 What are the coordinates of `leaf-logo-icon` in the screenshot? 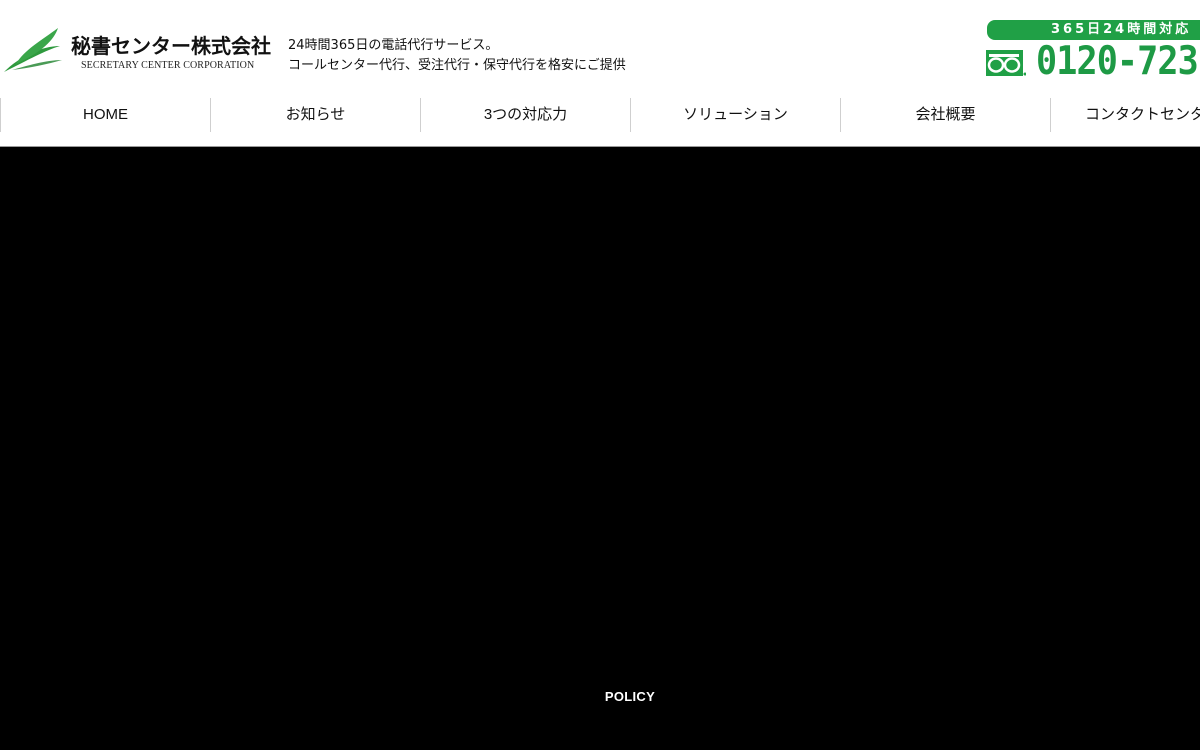 It's located at (33, 50).